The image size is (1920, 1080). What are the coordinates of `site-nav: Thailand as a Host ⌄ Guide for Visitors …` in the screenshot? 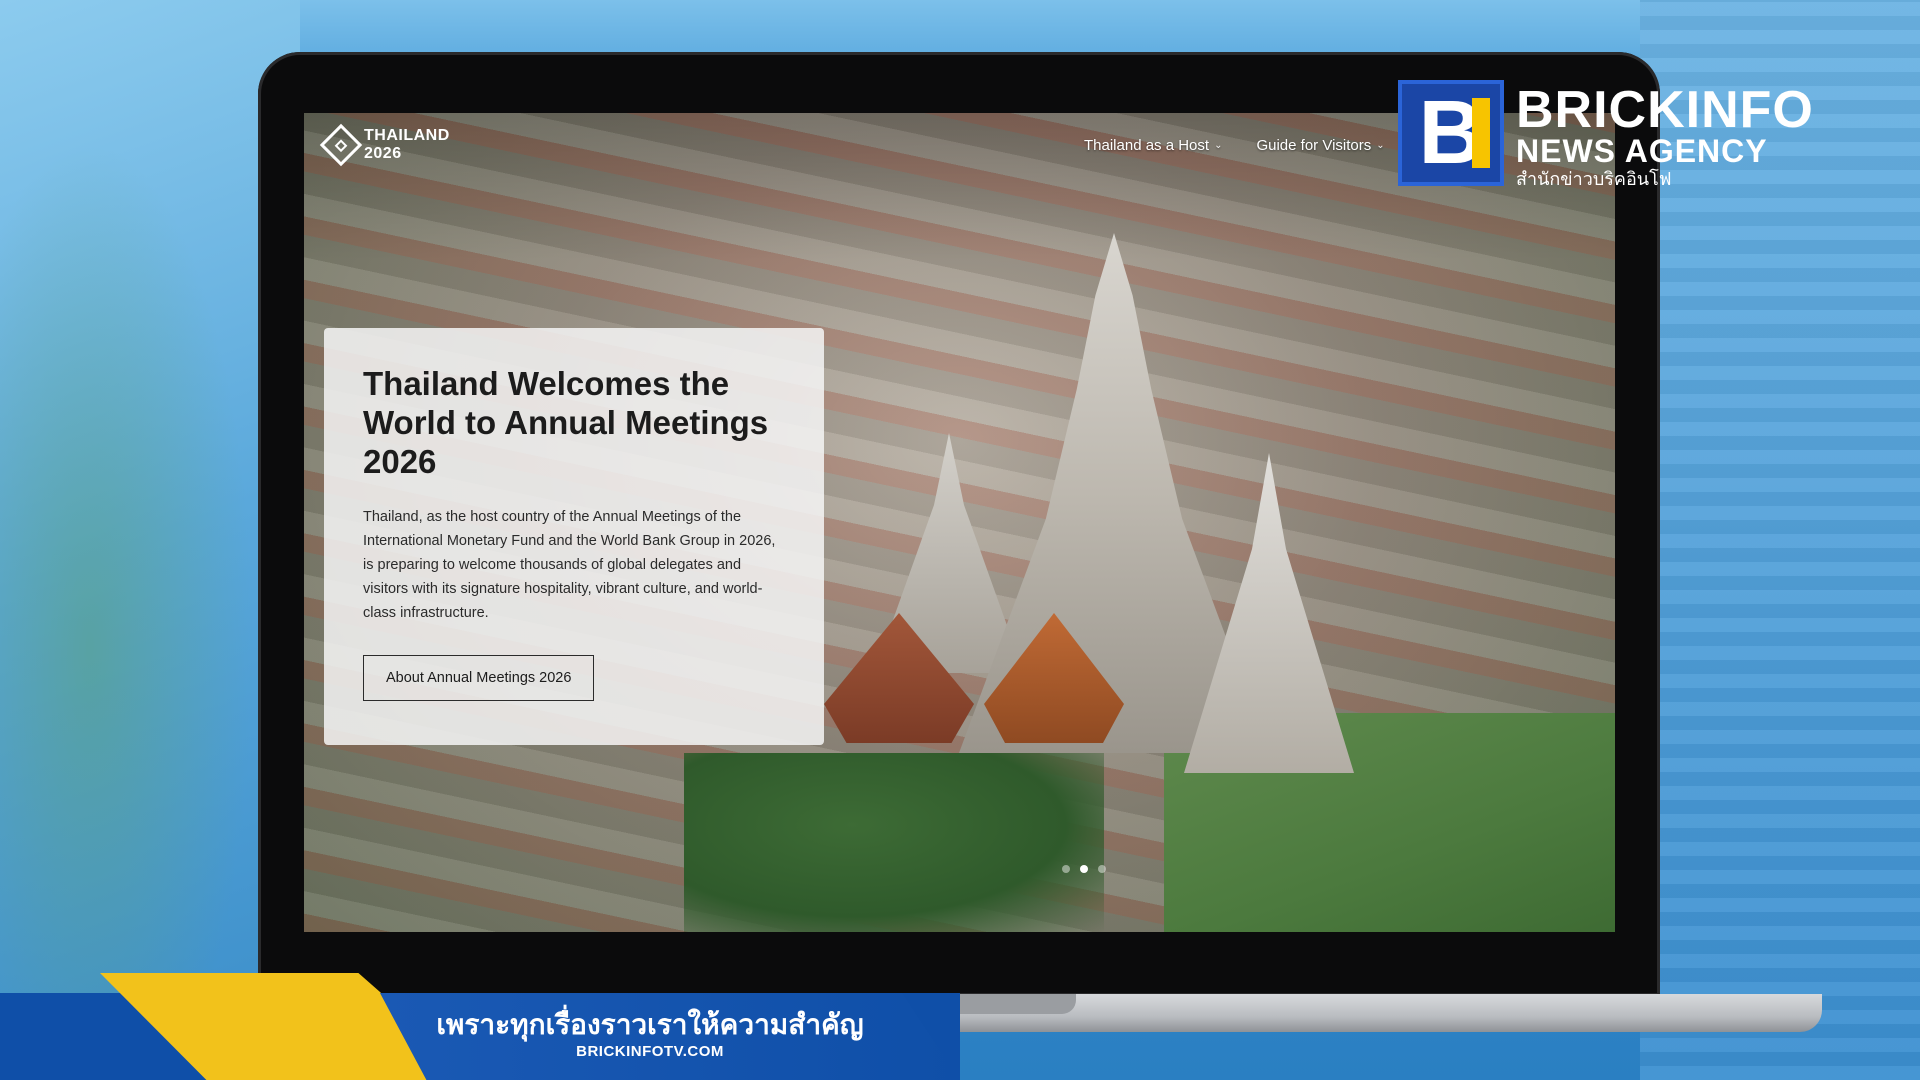 It's located at (1234, 145).